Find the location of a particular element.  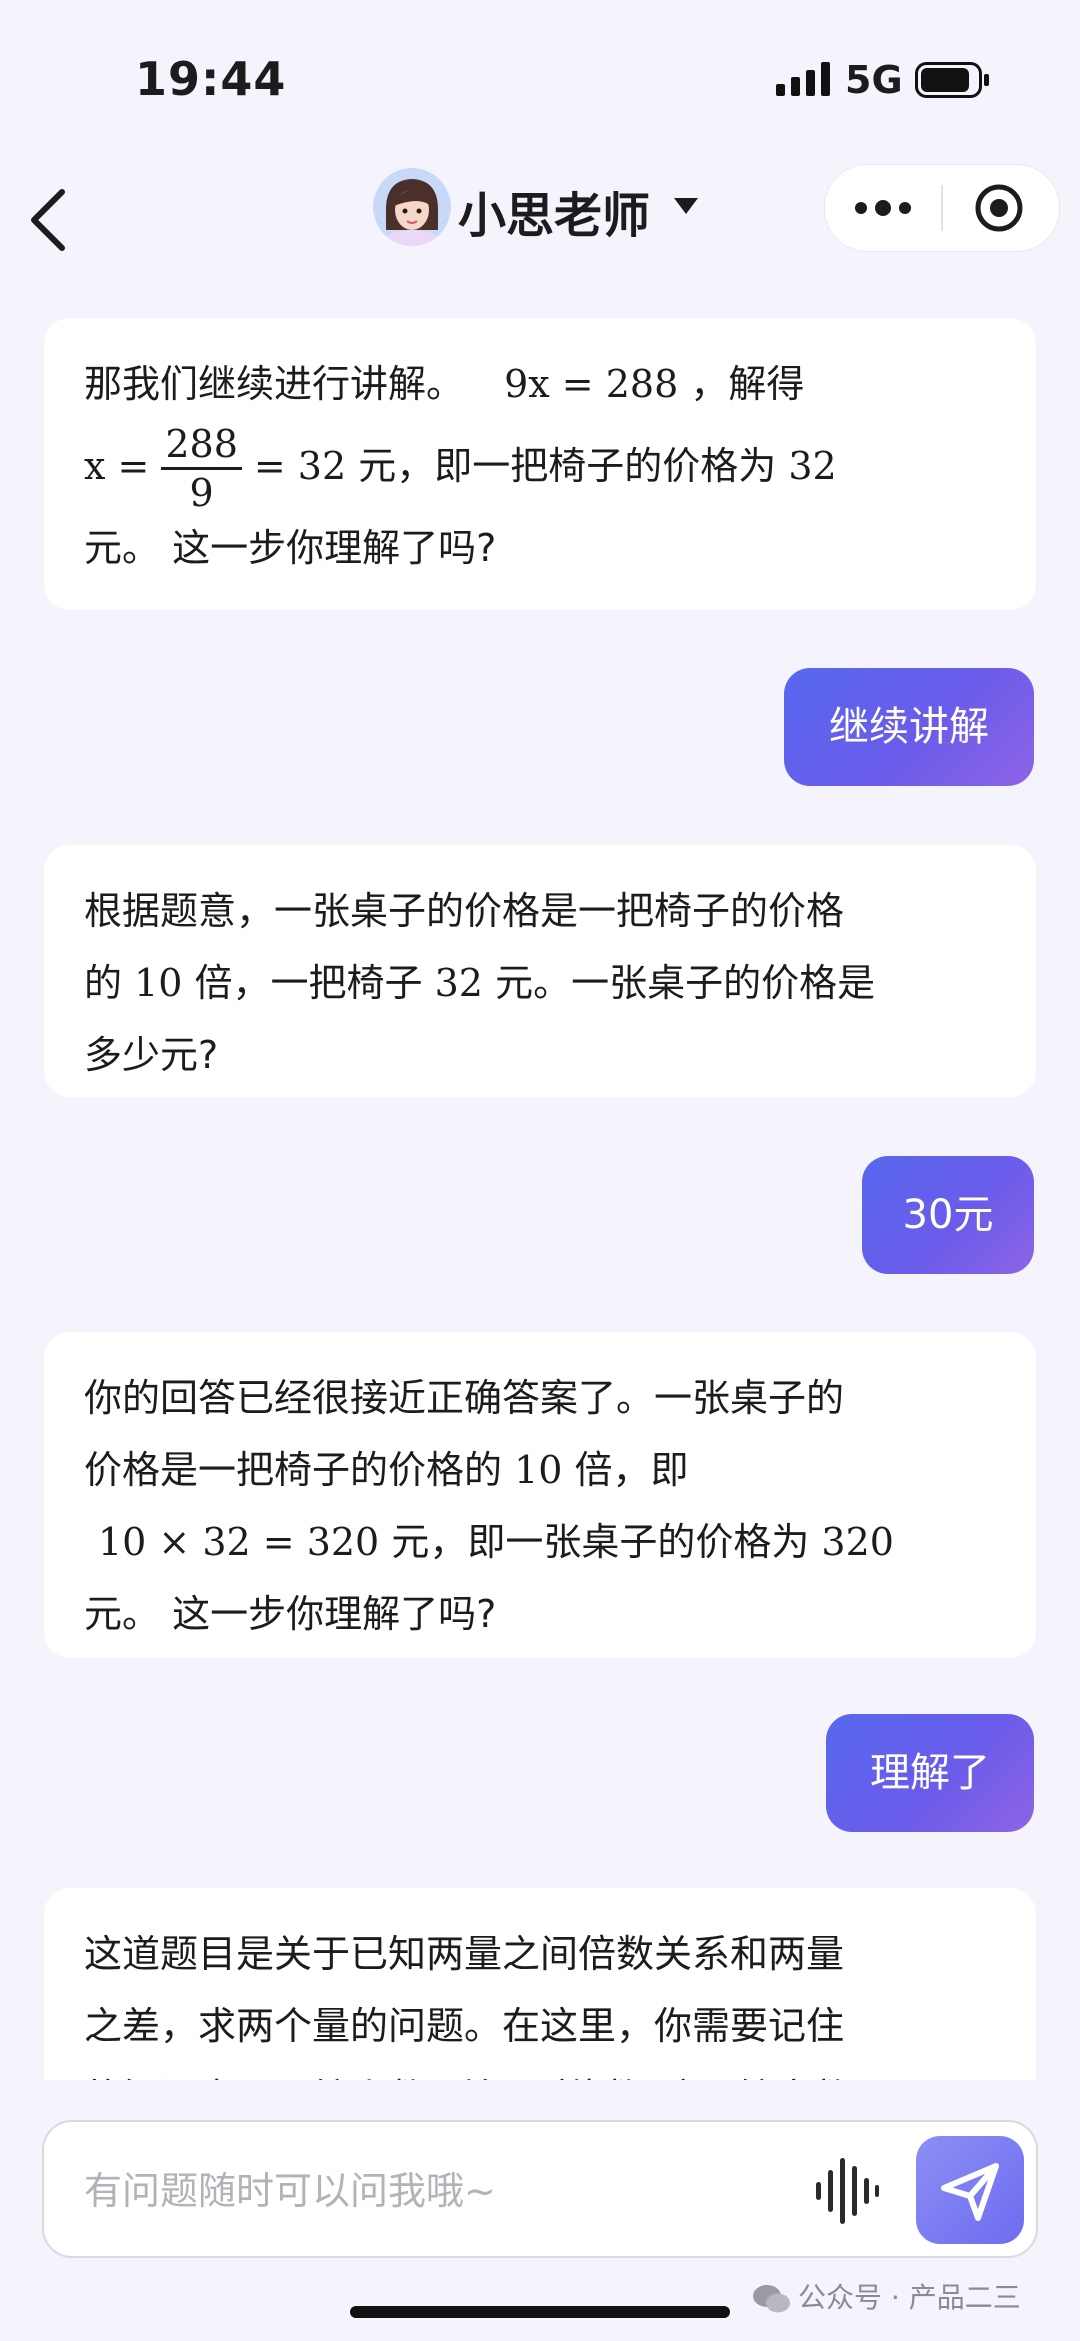

send-button is located at coordinates (970, 2190).